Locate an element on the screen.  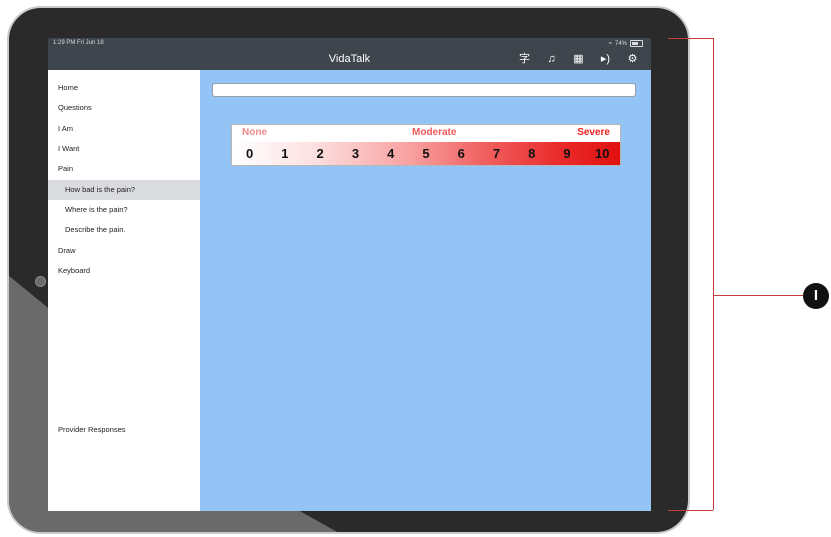
pain-scale-bar: 0 1 2 3 4 5 6 7 8 9 10 is located at coordinates (426, 153).